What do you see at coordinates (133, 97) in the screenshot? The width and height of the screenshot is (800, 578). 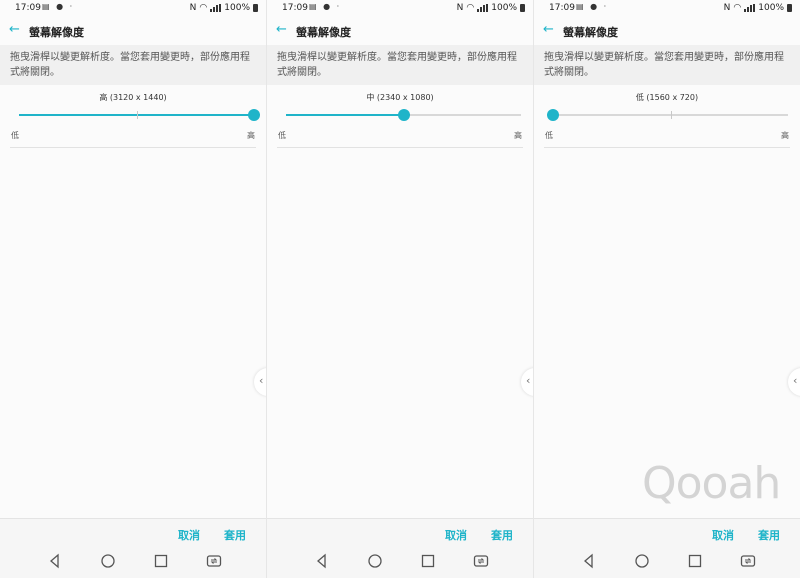 I see `resolution-label: 高 (3120 x 1440)` at bounding box center [133, 97].